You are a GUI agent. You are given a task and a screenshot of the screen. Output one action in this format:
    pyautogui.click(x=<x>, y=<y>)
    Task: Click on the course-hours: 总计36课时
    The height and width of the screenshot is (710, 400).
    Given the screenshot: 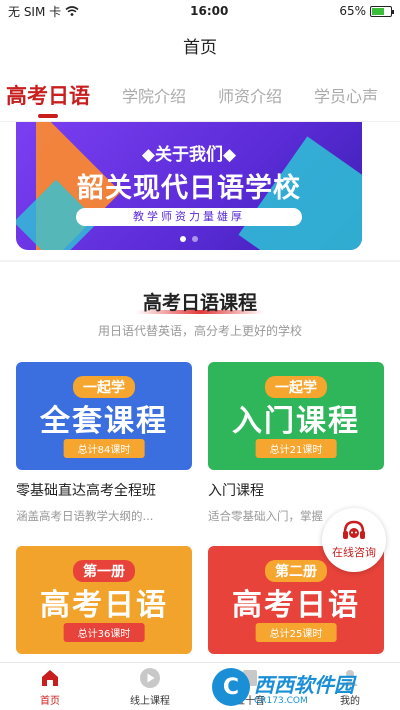 What is the action you would take?
    pyautogui.click(x=104, y=632)
    